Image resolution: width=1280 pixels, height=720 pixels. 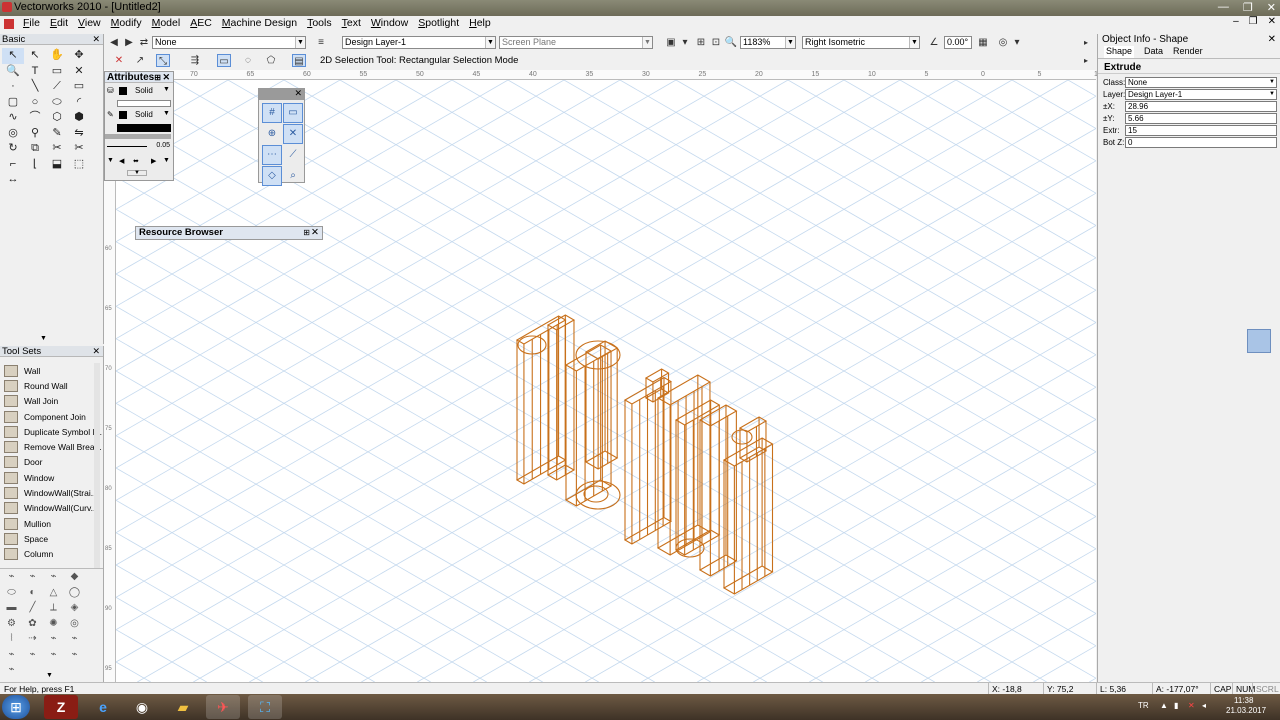 What do you see at coordinates (1143, 705) in the screenshot?
I see `language-indicator: TR` at bounding box center [1143, 705].